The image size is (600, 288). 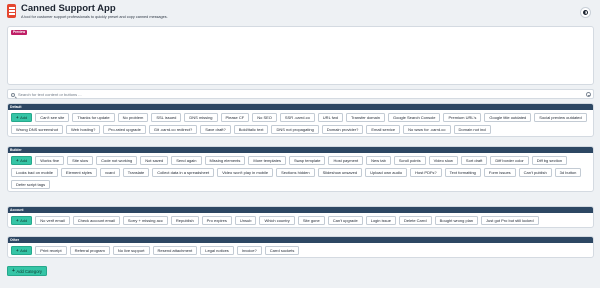 I want to click on canned-message-button: Translate, so click(x=136, y=172).